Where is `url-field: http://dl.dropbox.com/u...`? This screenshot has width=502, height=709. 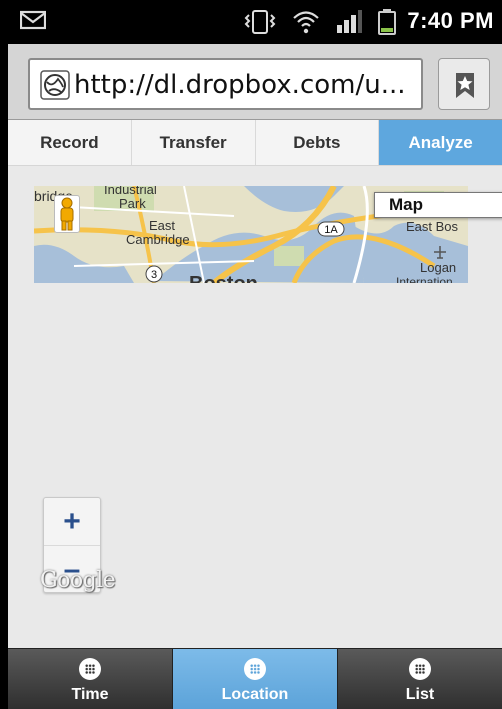 url-field: http://dl.dropbox.com/u... is located at coordinates (225, 84).